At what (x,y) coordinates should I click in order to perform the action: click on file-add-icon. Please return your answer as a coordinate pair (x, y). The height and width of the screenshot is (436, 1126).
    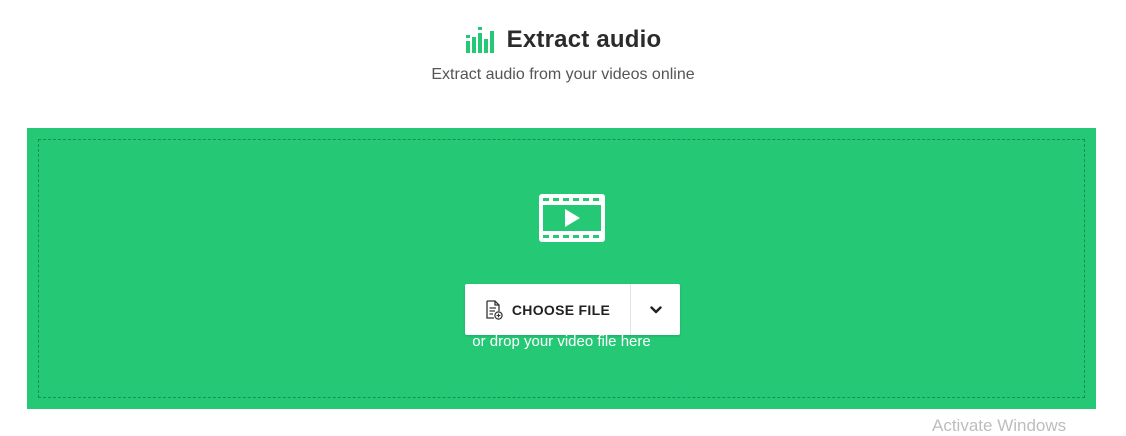
    Looking at the image, I should click on (494, 309).